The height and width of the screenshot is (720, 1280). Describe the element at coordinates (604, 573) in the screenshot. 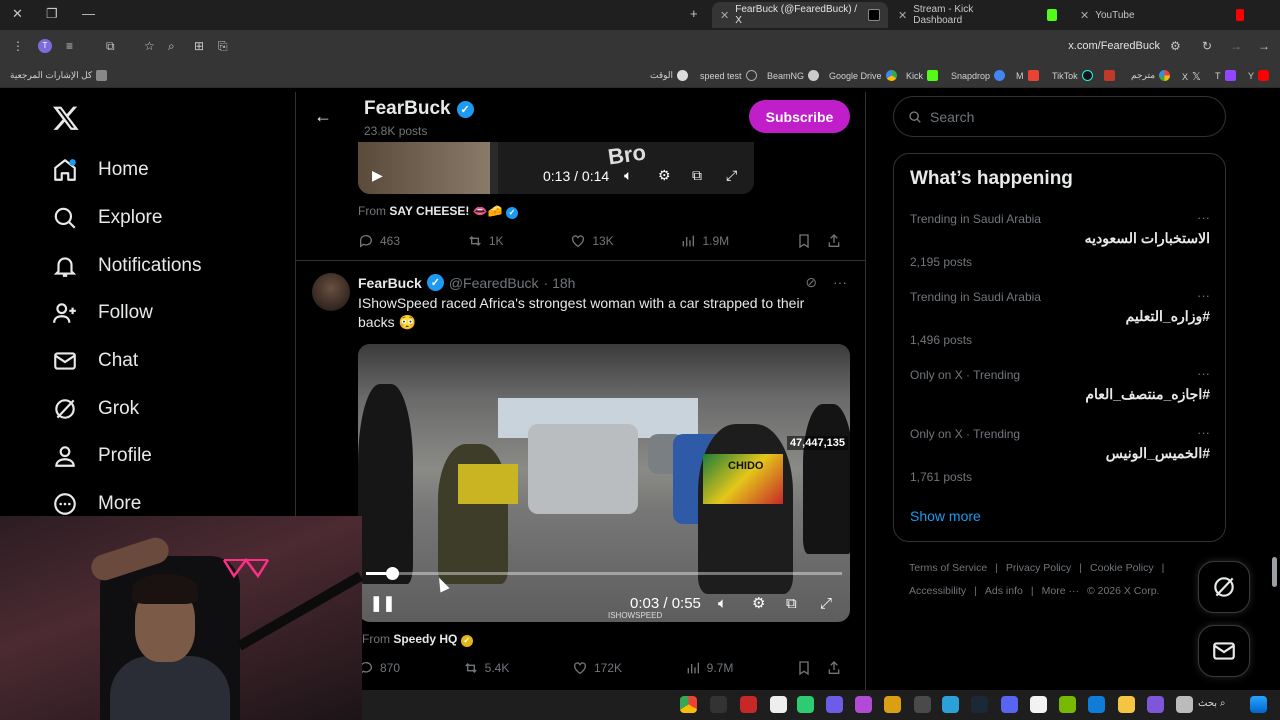

I see `video-progress-bar` at that location.